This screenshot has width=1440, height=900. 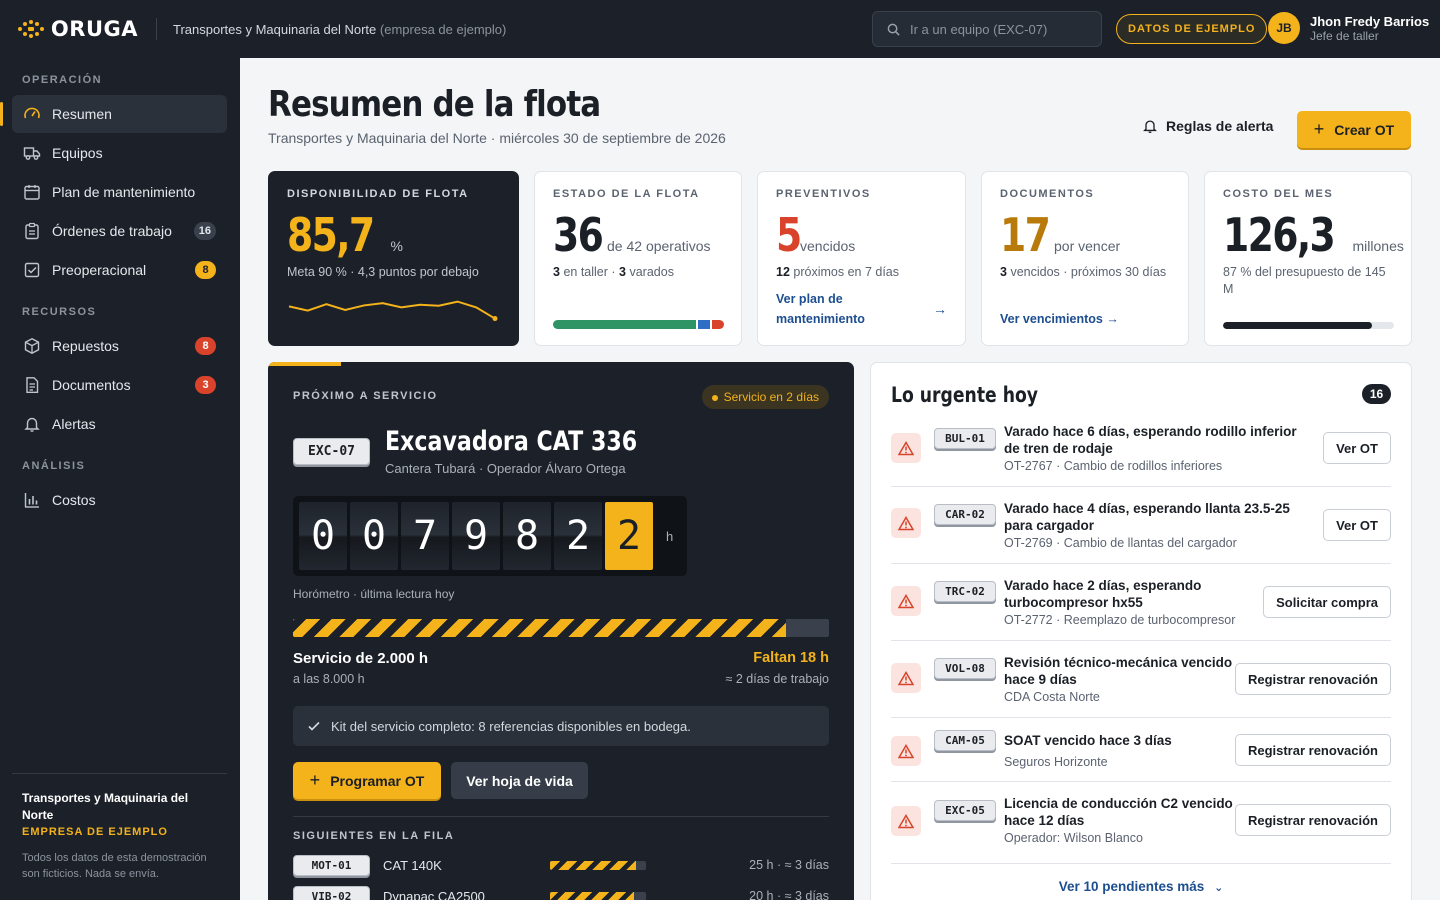 What do you see at coordinates (119, 346) in the screenshot?
I see `sidebar-item-repuestos: Repuestos 8` at bounding box center [119, 346].